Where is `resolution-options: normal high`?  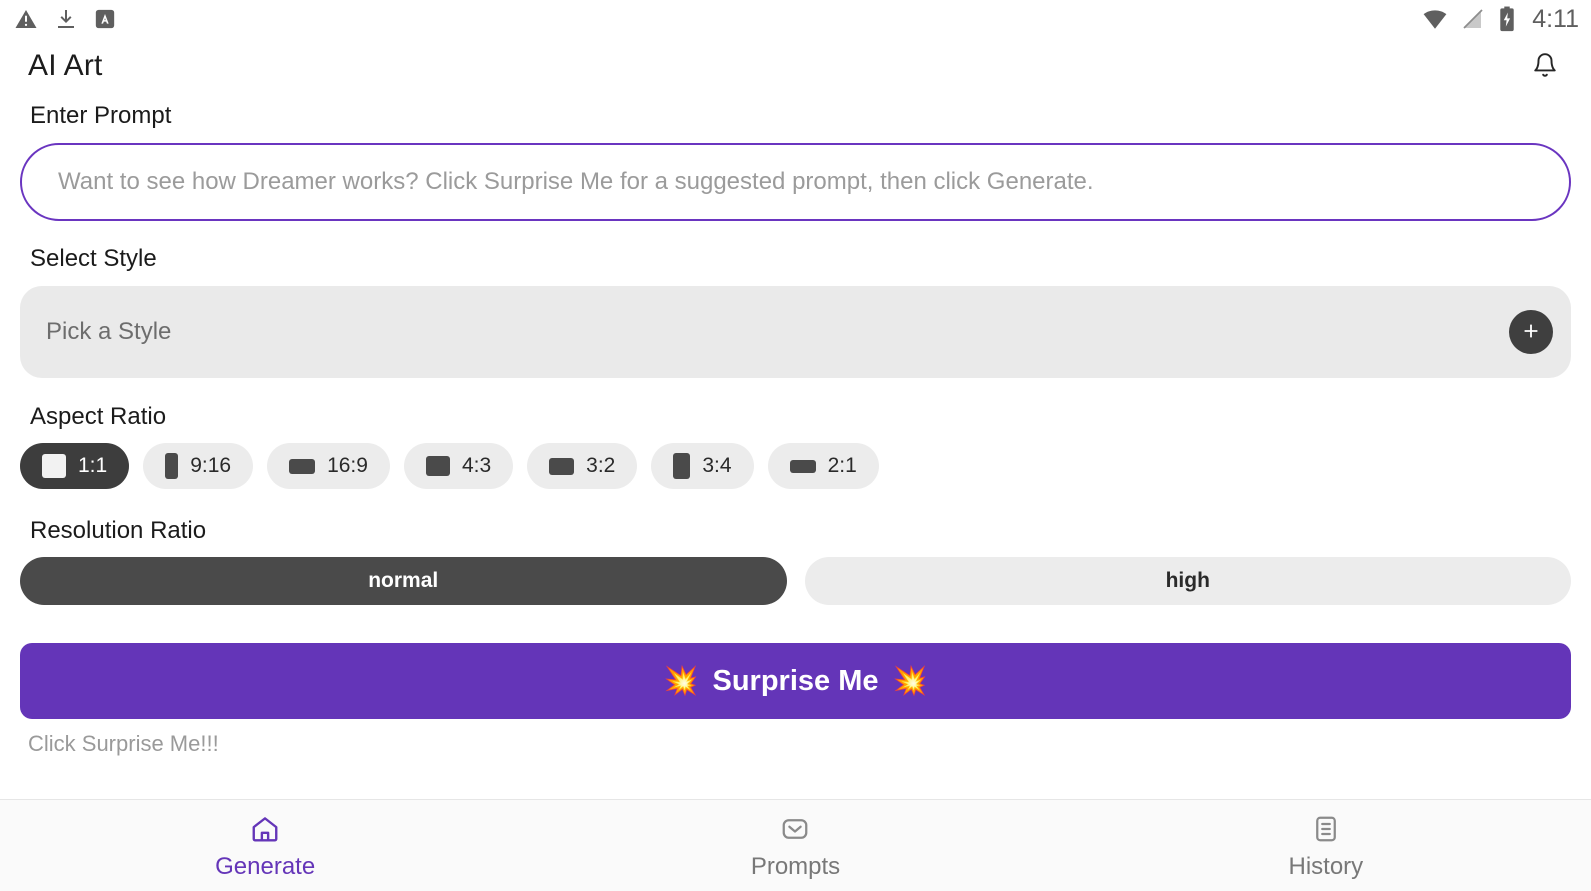 resolution-options: normal high is located at coordinates (795, 581).